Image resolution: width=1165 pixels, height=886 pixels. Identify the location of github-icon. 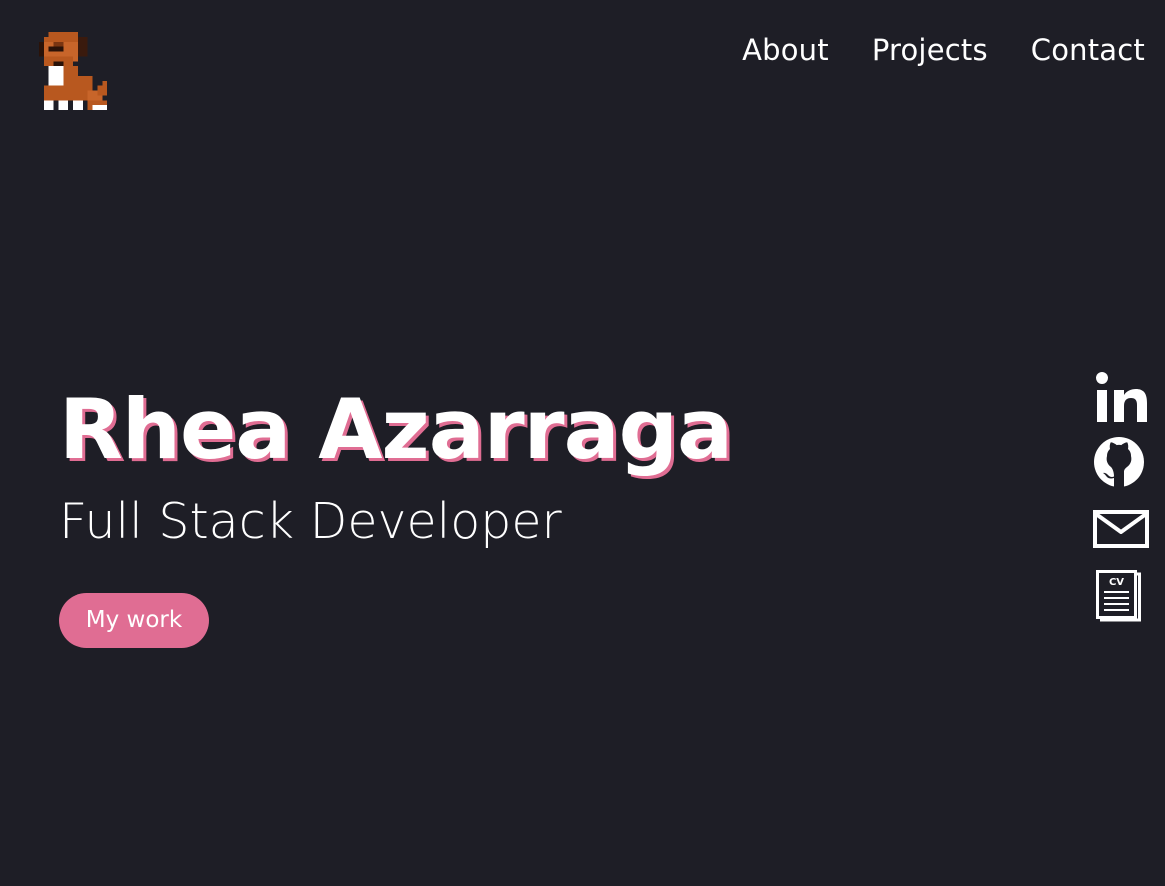
(1119, 462).